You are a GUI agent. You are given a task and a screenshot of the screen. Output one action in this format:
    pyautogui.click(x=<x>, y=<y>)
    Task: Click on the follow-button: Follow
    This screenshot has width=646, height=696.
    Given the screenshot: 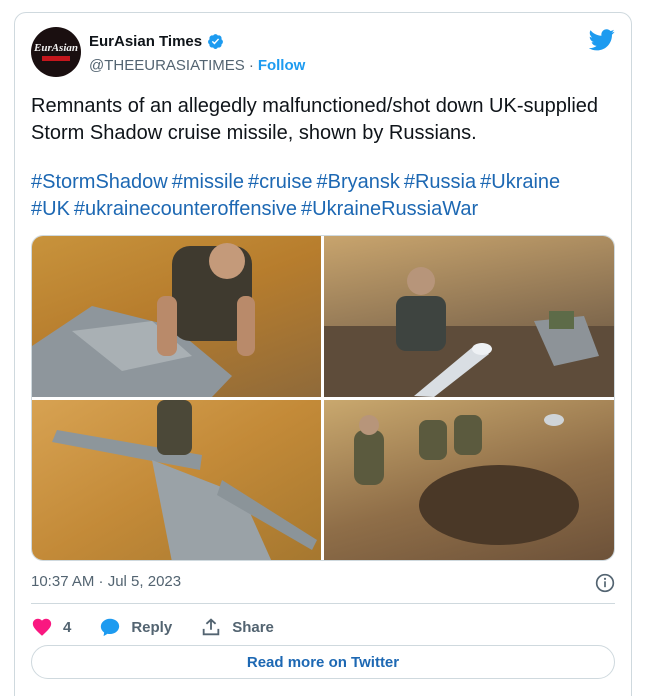 What is the action you would take?
    pyautogui.click(x=282, y=65)
    